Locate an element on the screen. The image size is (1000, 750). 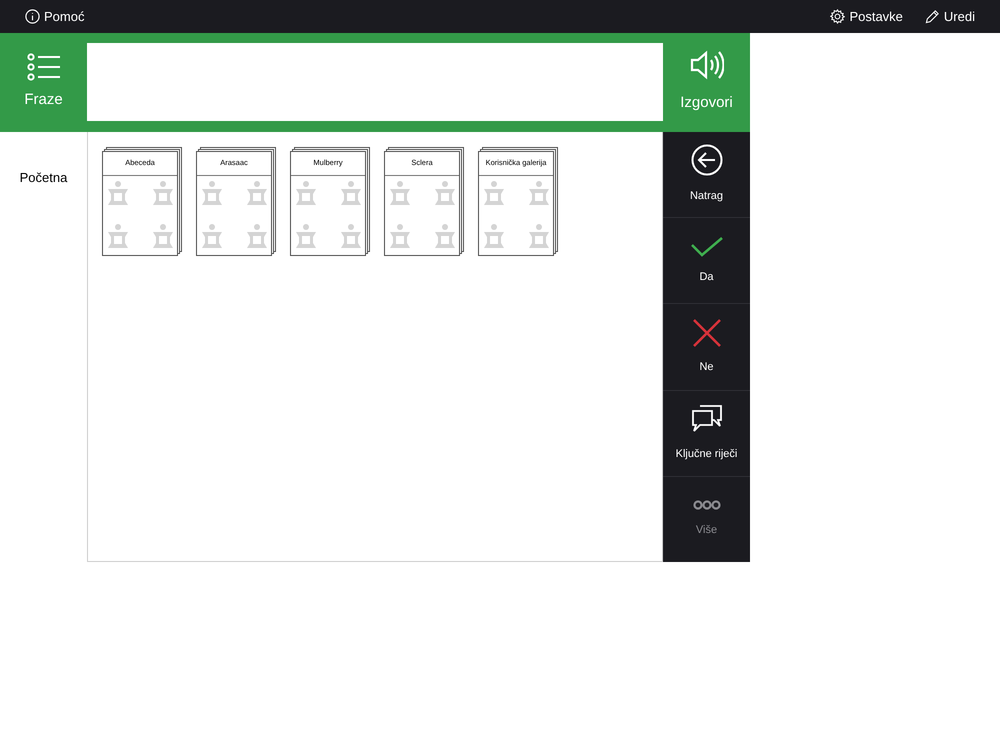
action-button: Da is located at coordinates (706, 260).